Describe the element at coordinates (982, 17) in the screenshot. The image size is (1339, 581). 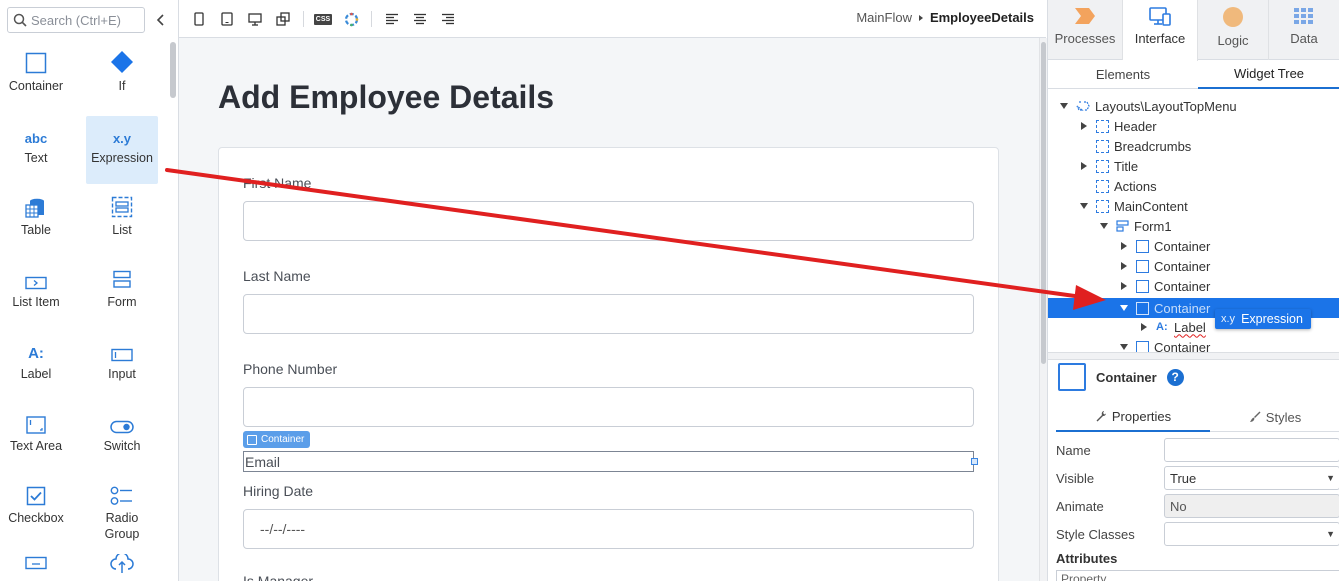
I see `breadcrumb-screen: EmployeeDetails` at that location.